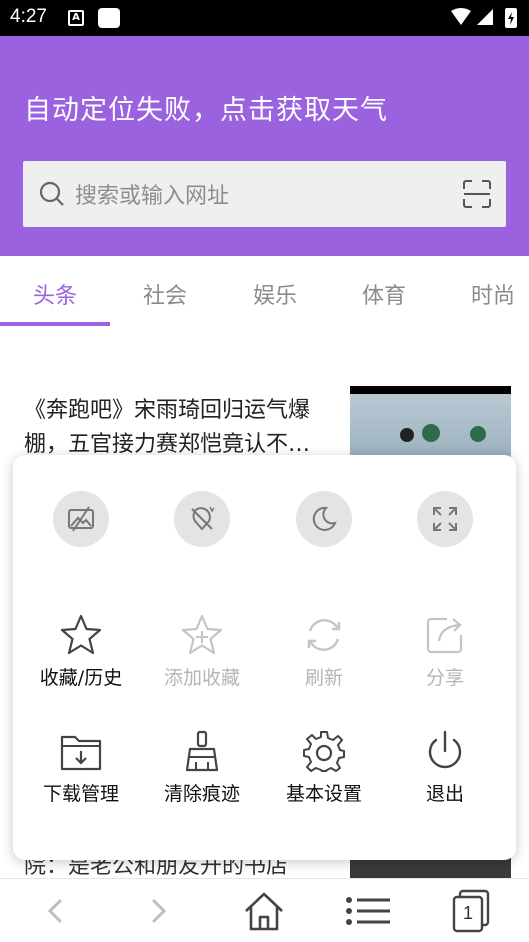 The height and width of the screenshot is (942, 529). Describe the element at coordinates (323, 678) in the screenshot. I see `refresh-label: 刷新` at that location.